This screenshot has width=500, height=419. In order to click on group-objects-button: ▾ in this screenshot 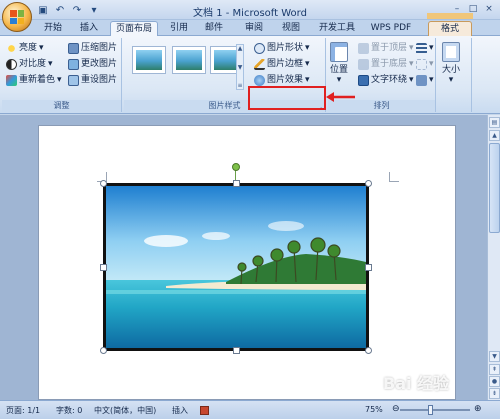, I will do `click(425, 64)`.